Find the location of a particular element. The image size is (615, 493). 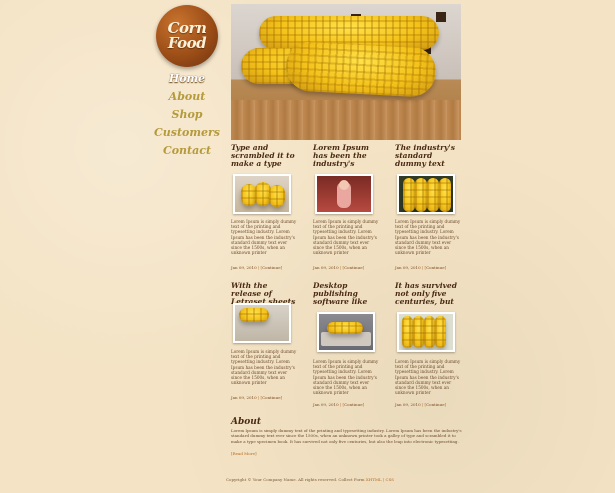

nav-contact: Contact is located at coordinates (187, 151).